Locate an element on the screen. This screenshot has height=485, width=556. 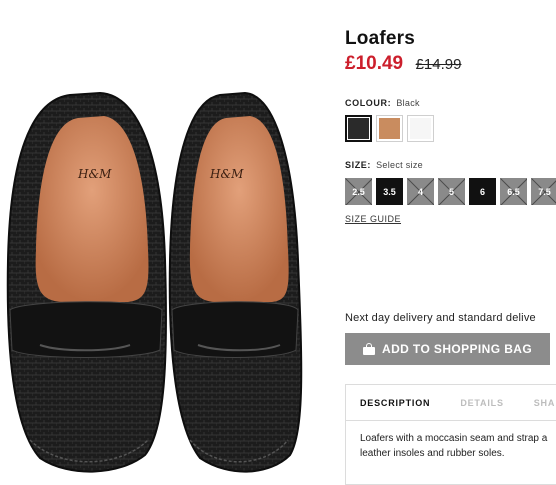
swatch-tan is located at coordinates (389, 128).